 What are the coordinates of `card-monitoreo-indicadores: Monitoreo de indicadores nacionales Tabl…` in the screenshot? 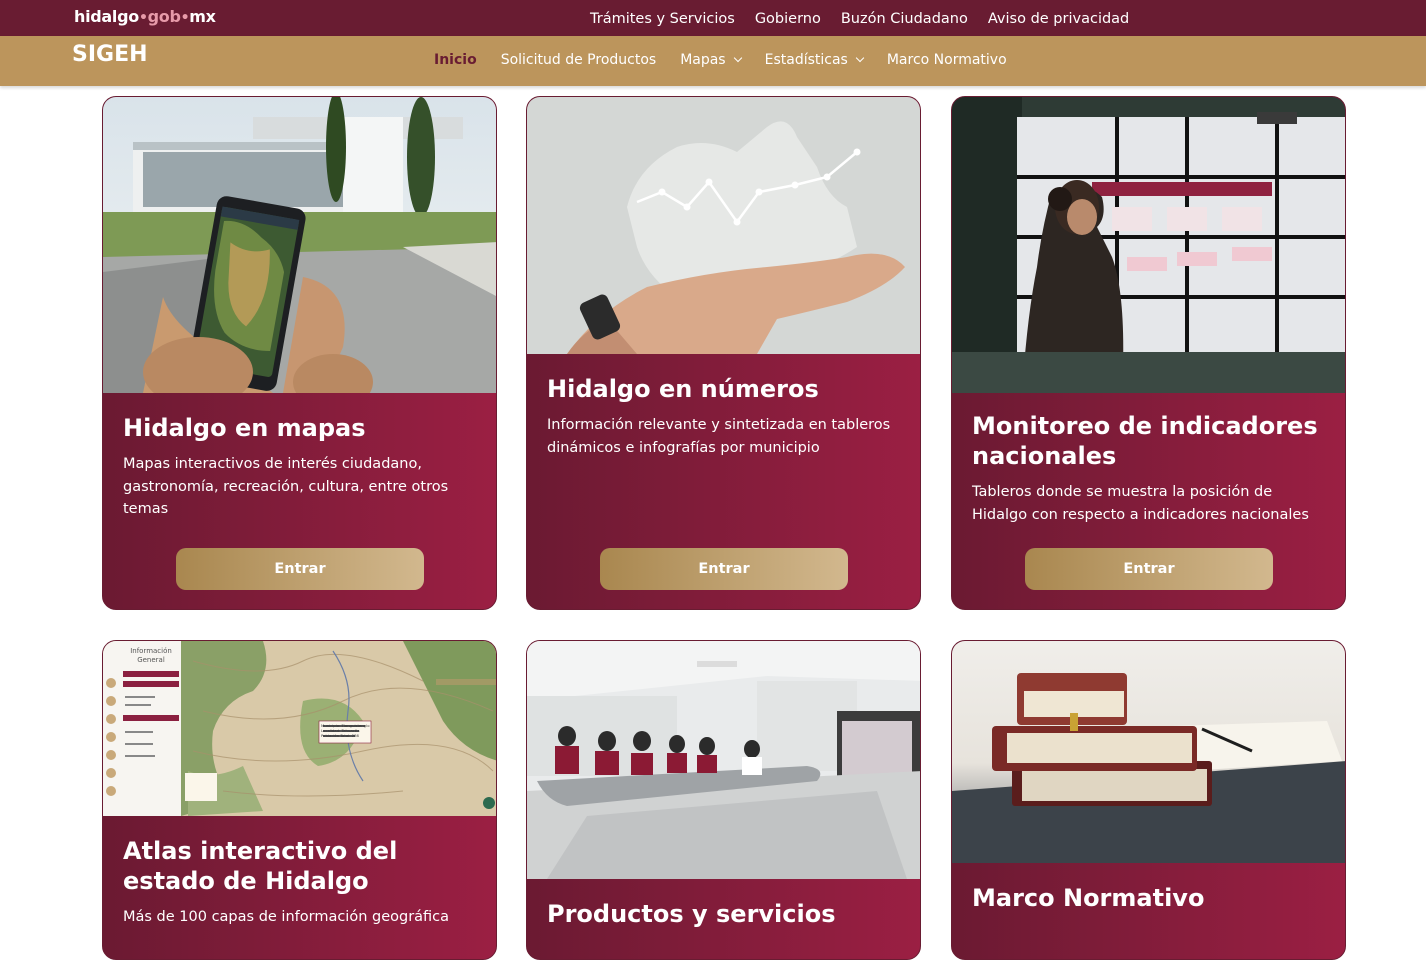 It's located at (1148, 353).